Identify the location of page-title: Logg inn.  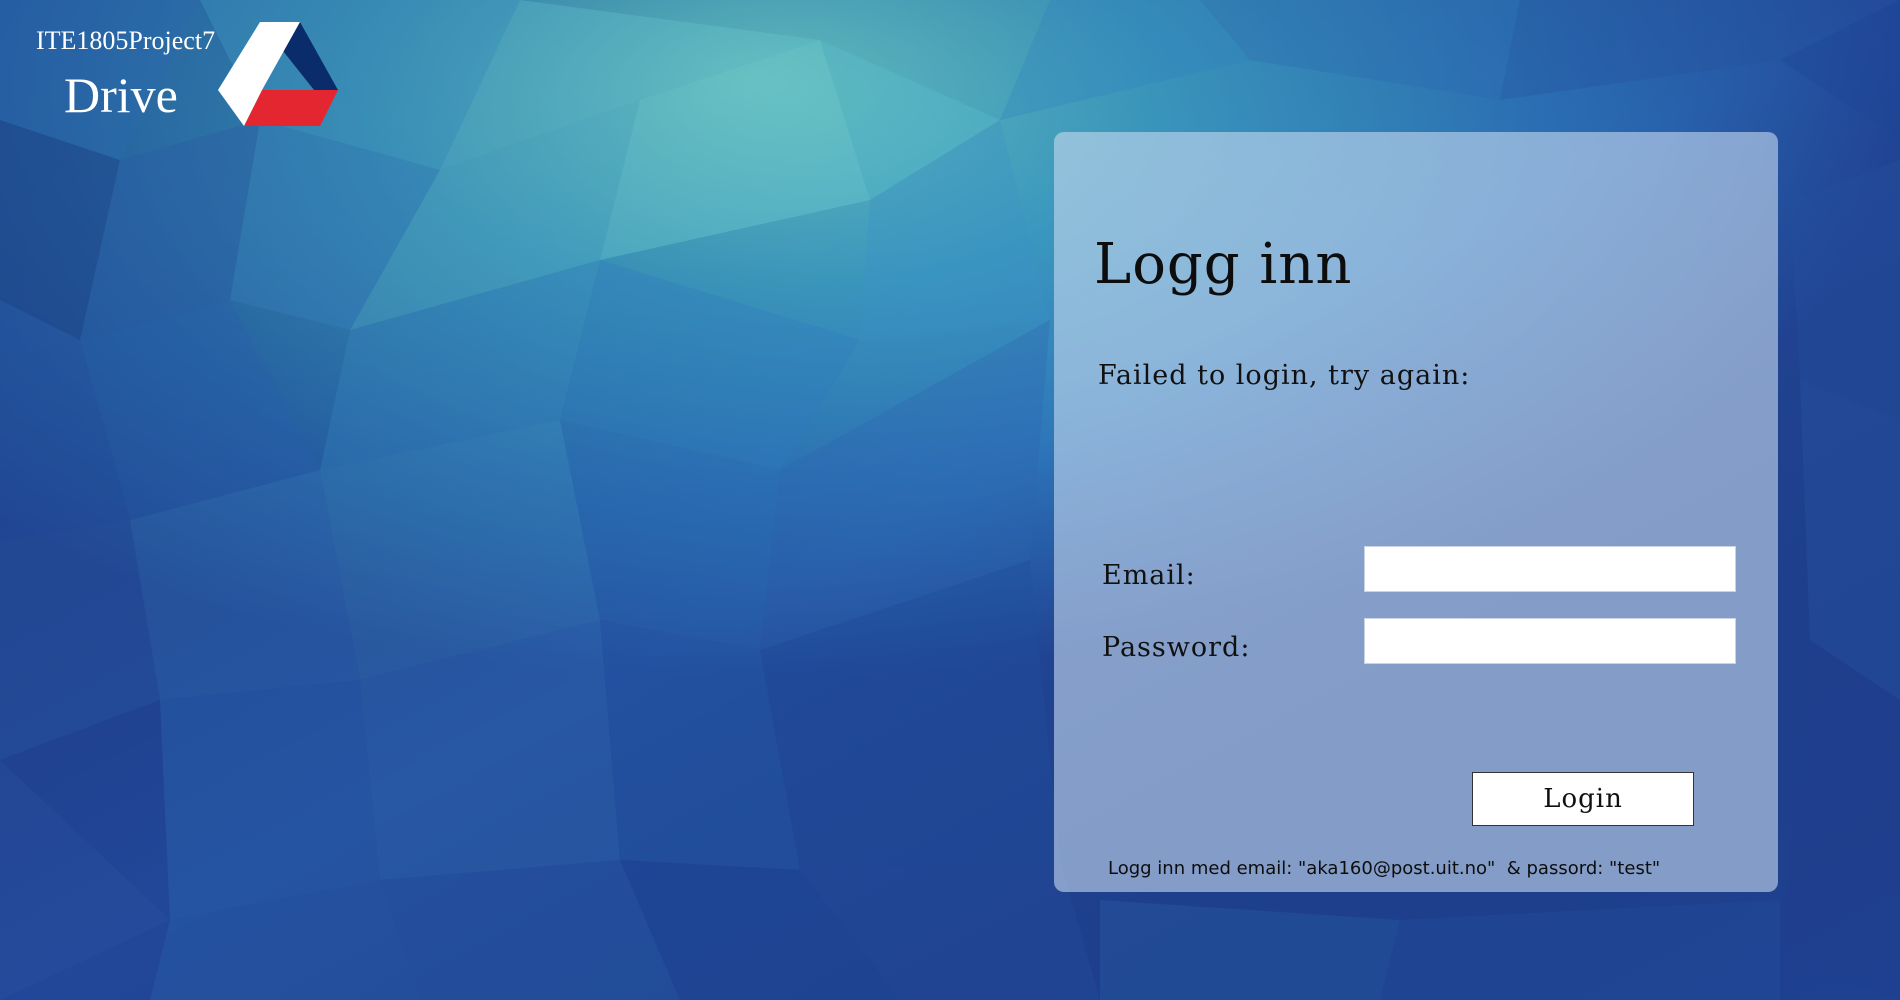
(1223, 264).